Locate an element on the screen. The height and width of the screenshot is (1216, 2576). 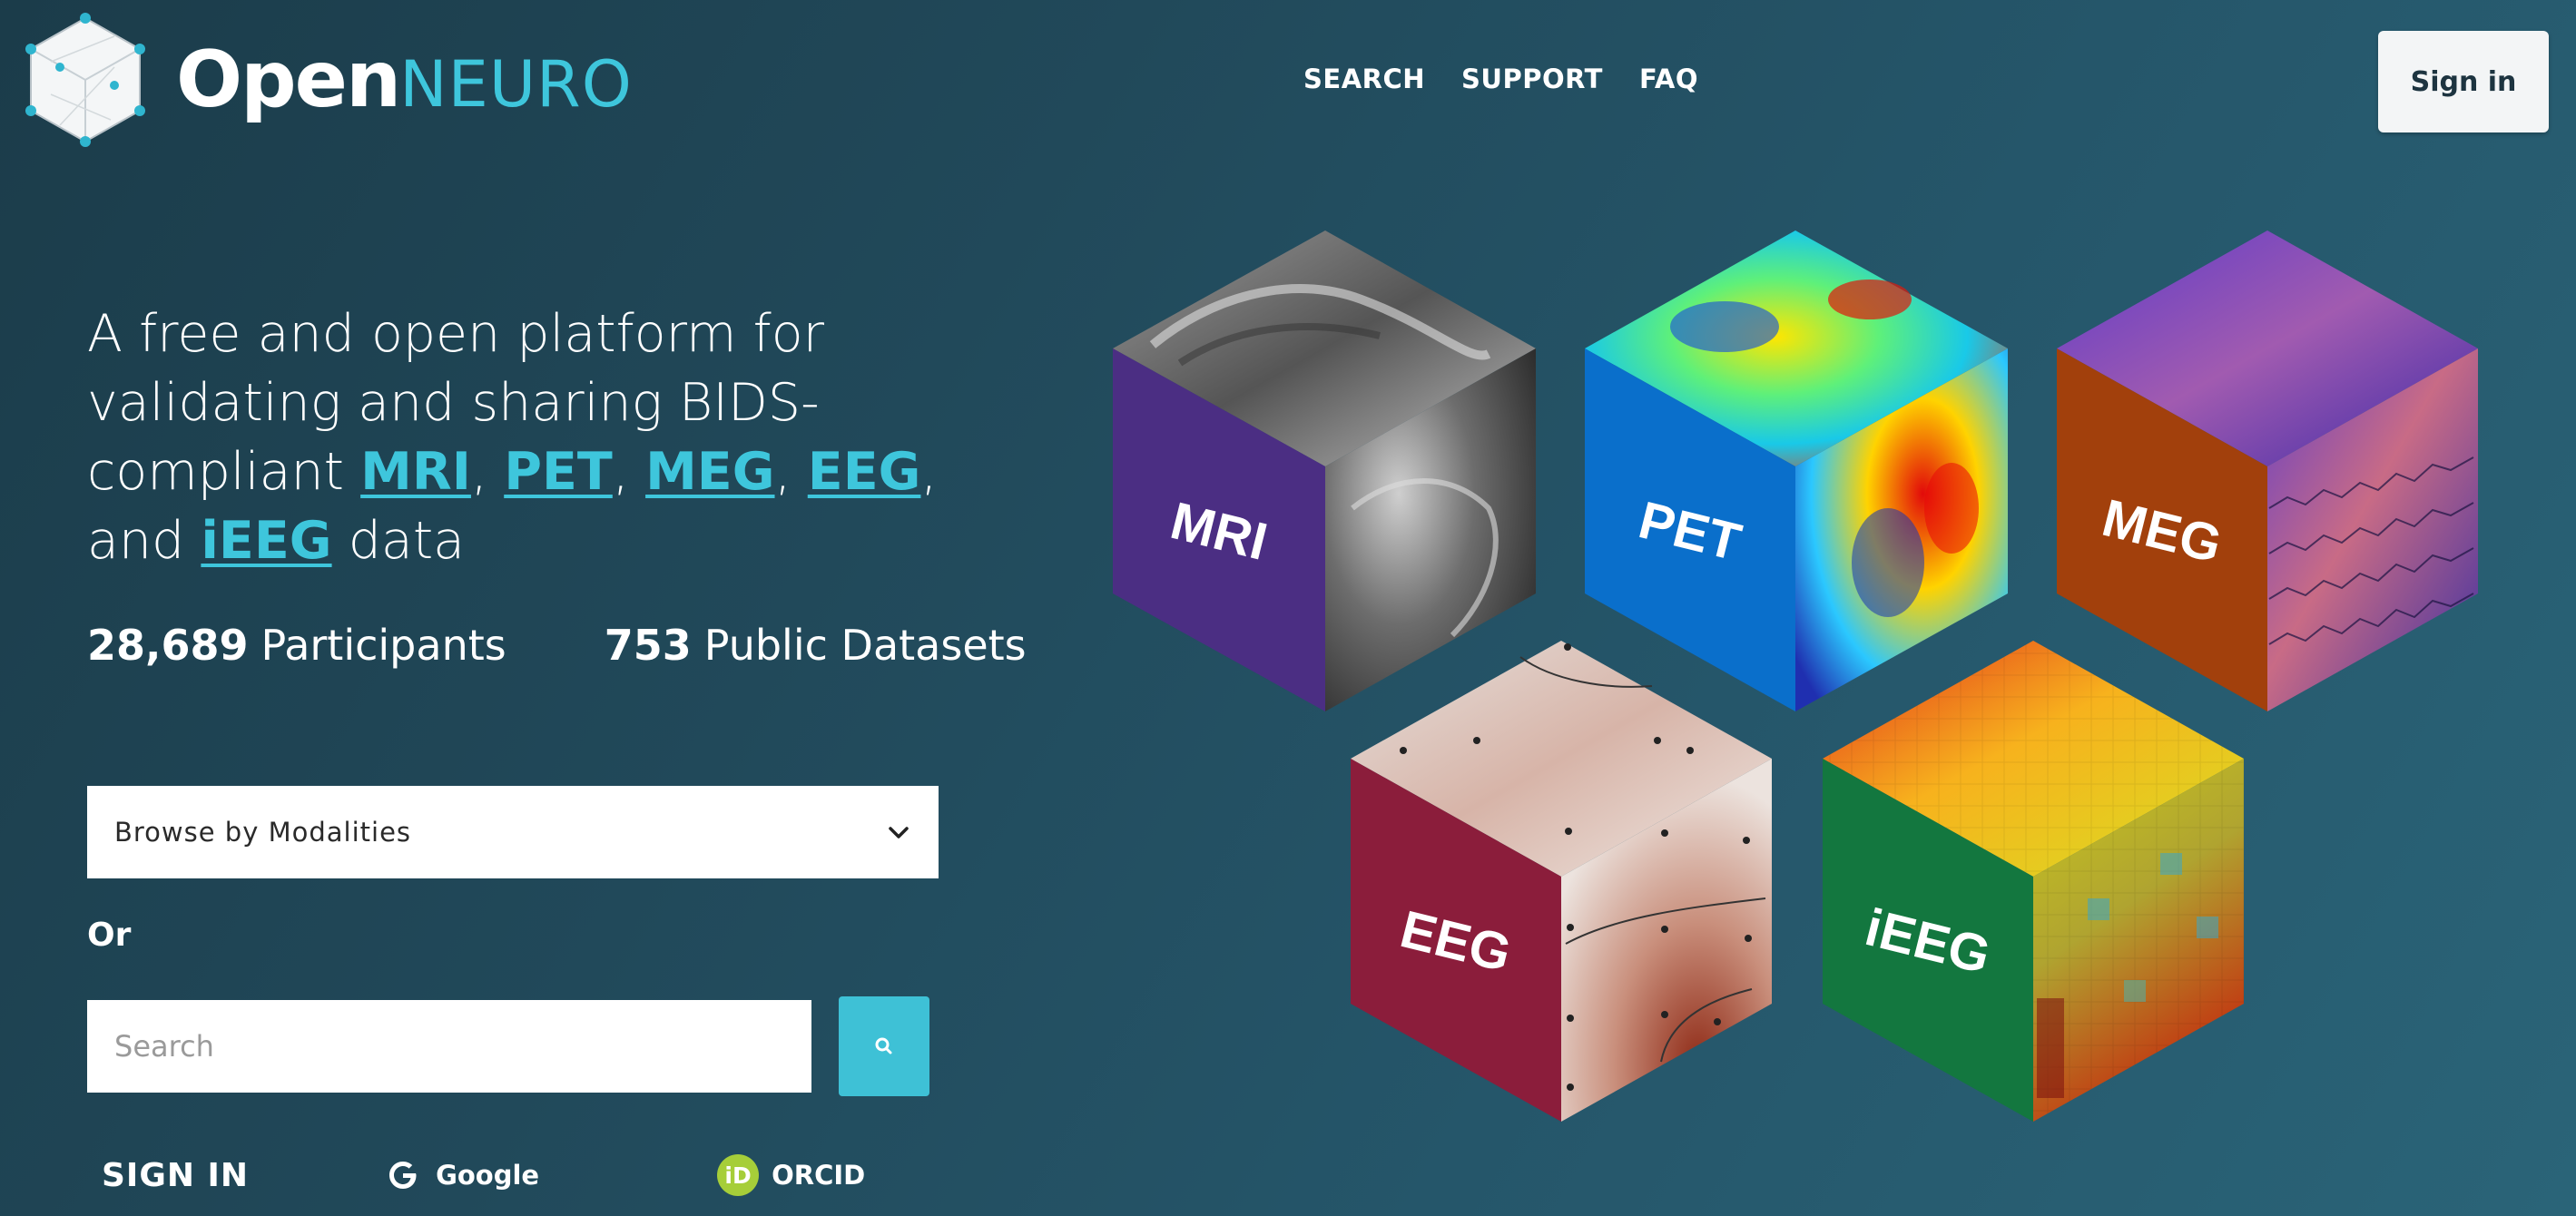
datasets-label: Public Datasets is located at coordinates (865, 646).